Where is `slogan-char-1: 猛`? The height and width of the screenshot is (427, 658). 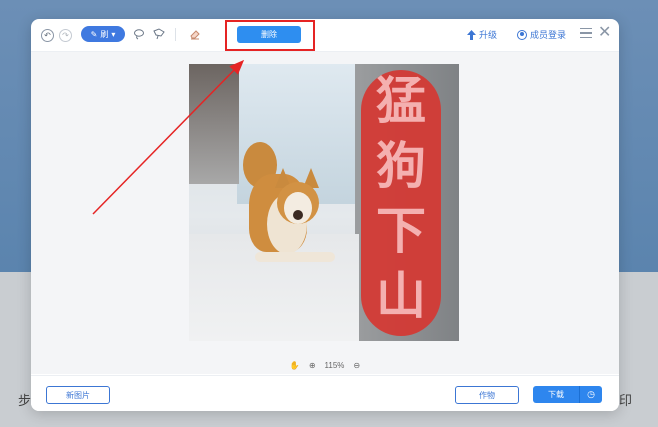
slogan-char-1: 猛 is located at coordinates (401, 101).